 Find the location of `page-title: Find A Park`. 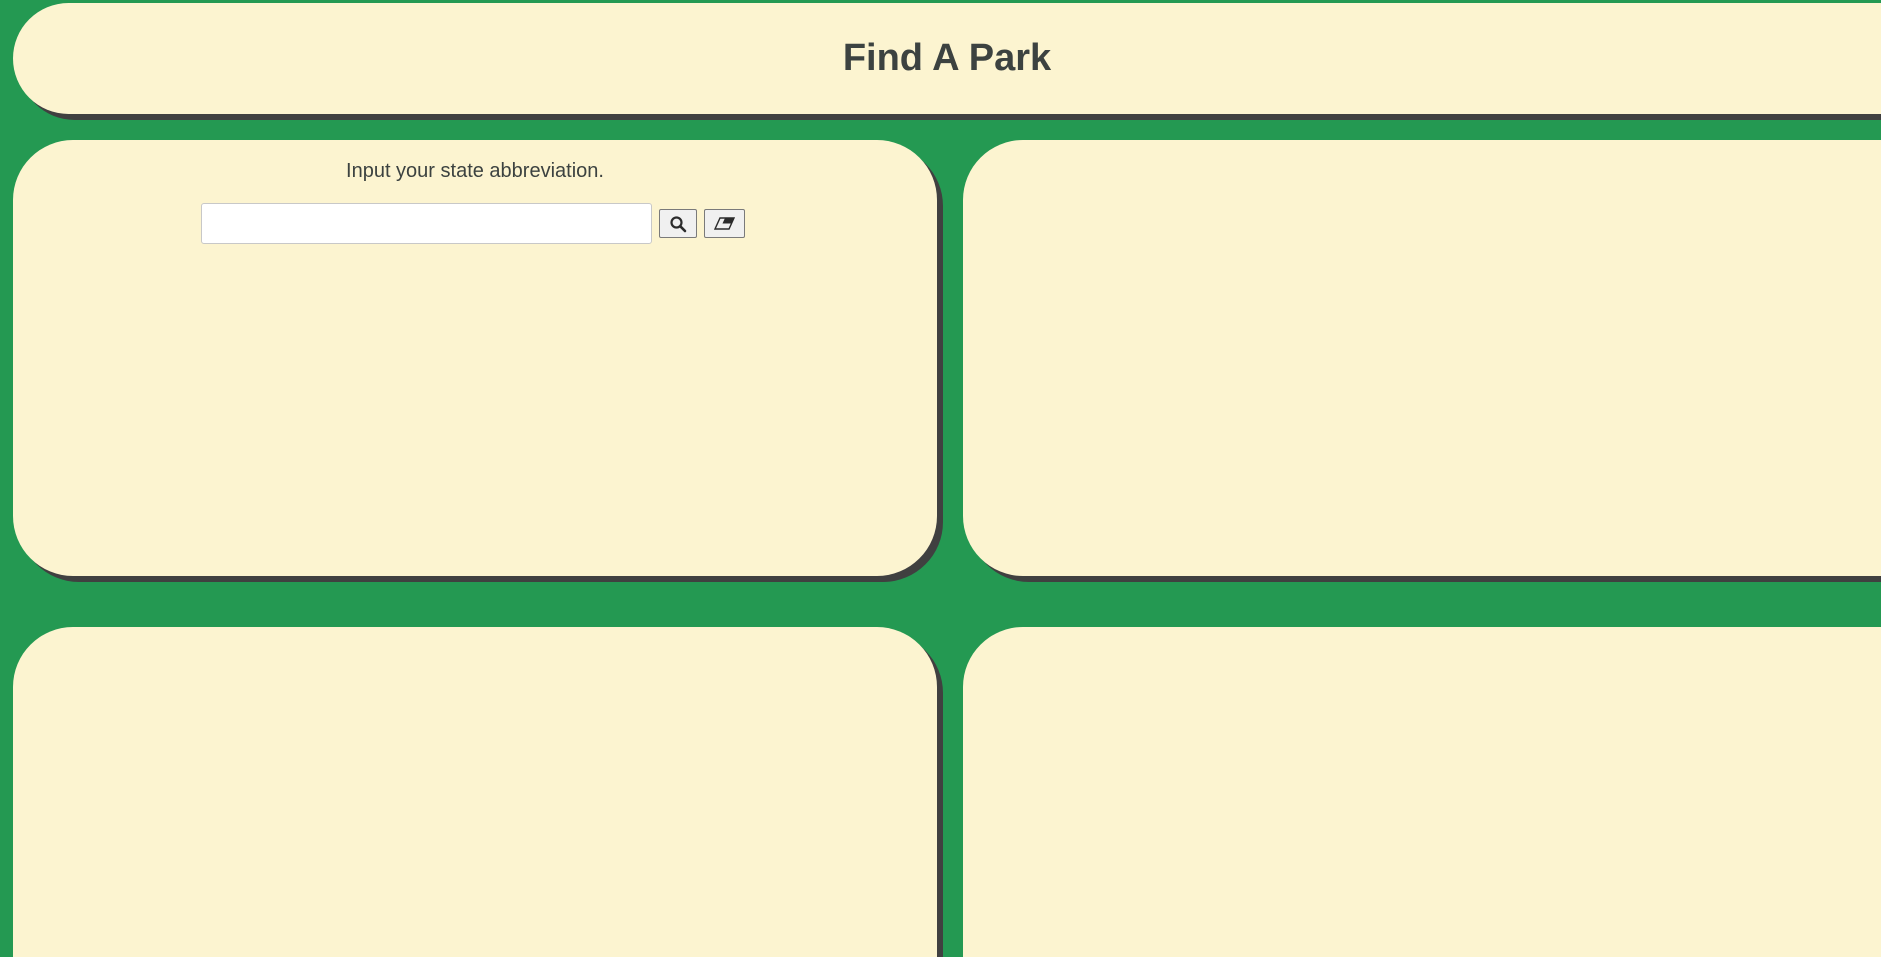

page-title: Find A Park is located at coordinates (947, 58).